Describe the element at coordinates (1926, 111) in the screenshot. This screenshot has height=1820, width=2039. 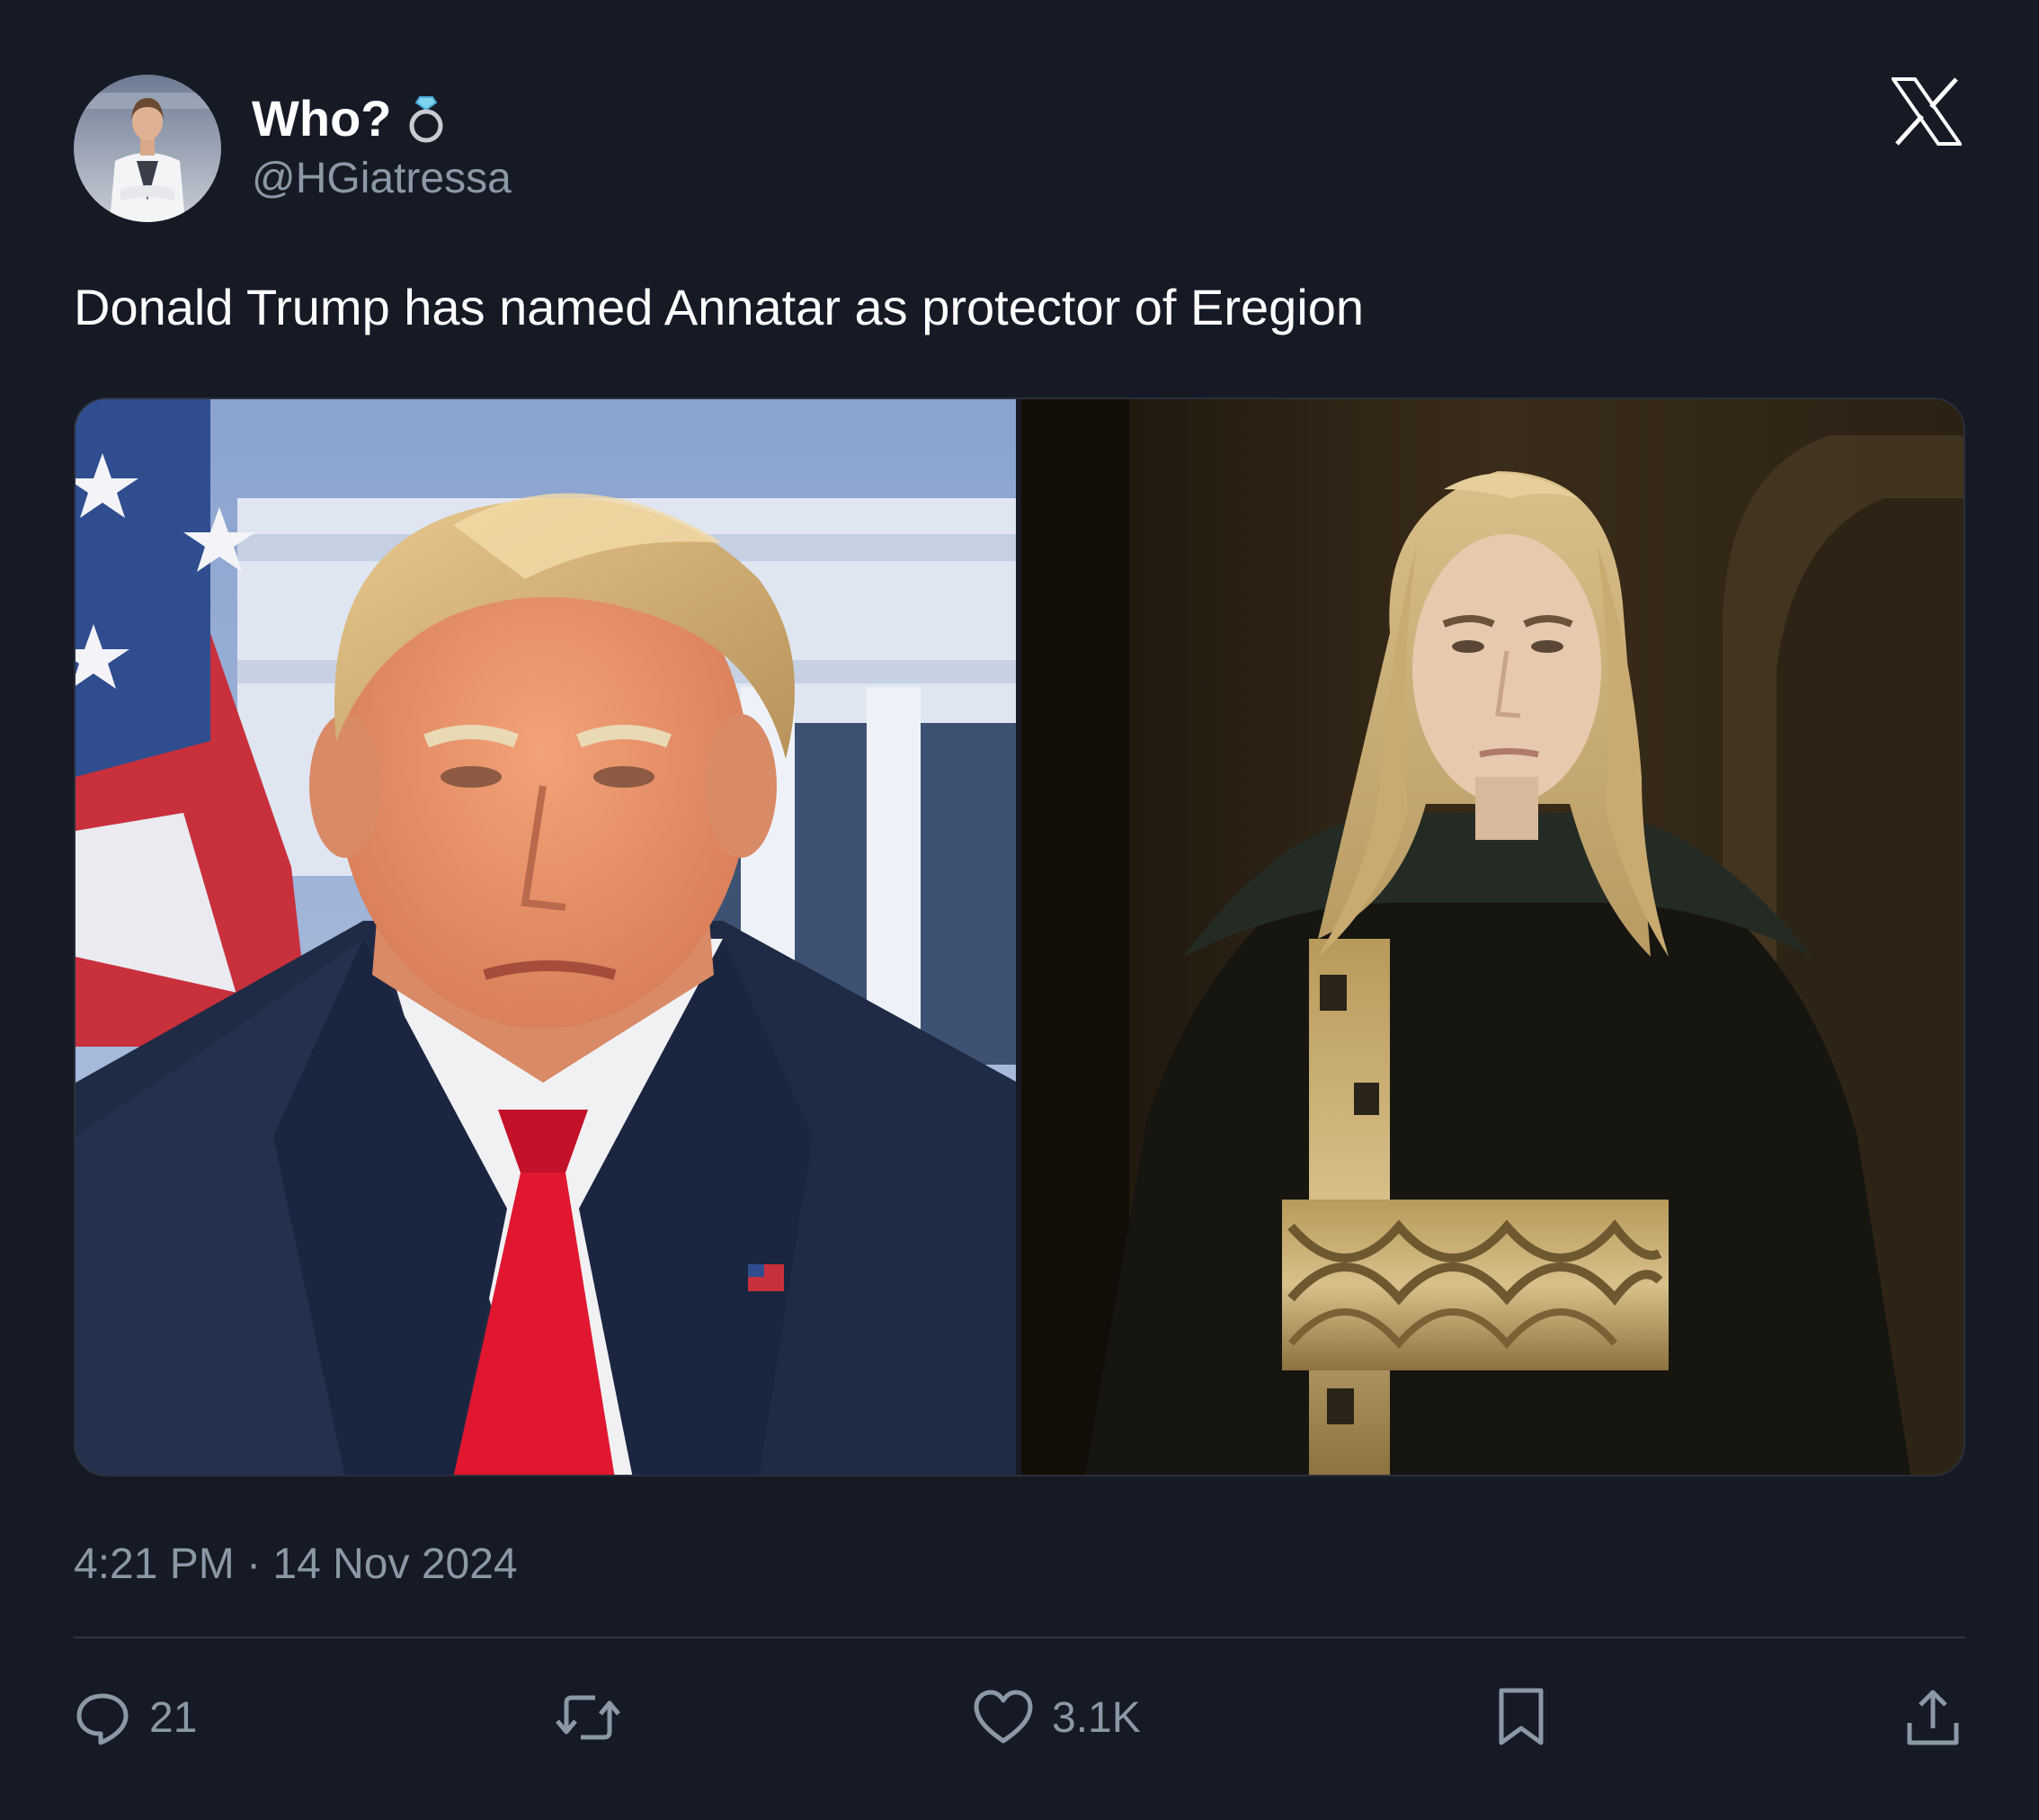
I see `x-logo-icon` at that location.